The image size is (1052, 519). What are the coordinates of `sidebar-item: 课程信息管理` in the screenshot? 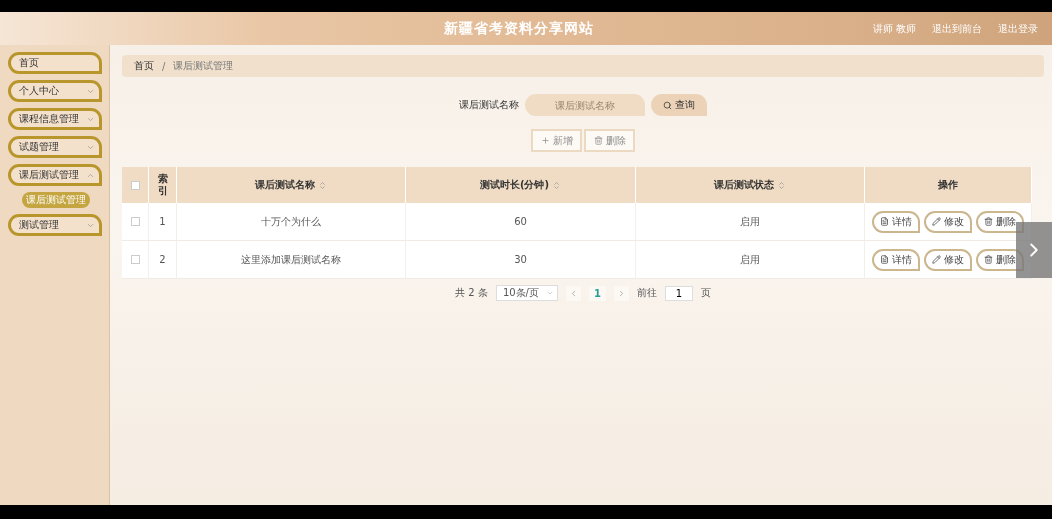 It's located at (55, 119).